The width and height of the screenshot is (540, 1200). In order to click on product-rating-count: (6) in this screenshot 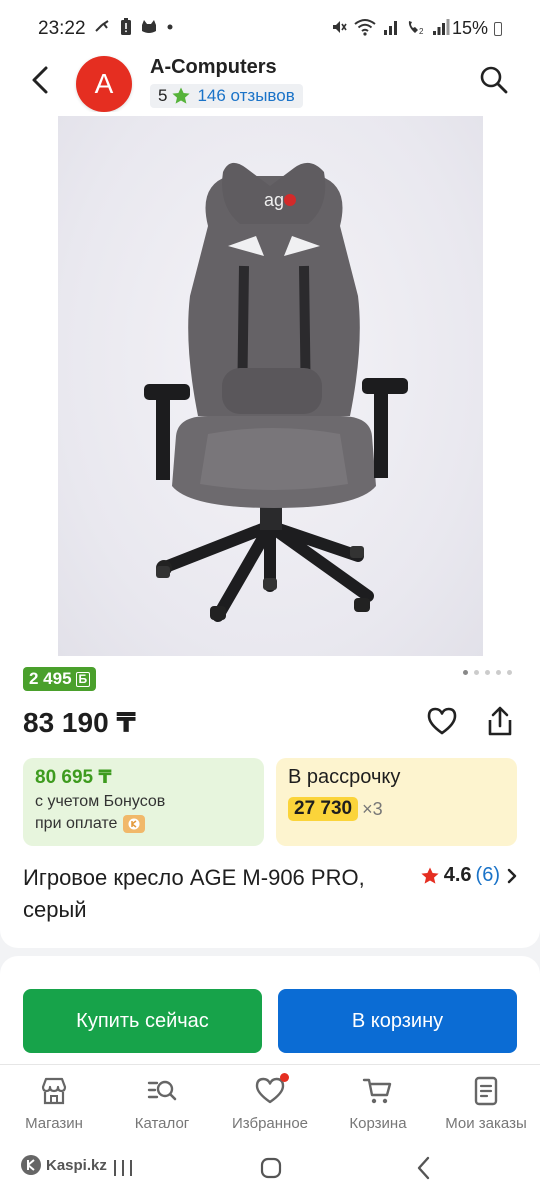, I will do `click(487, 875)`.